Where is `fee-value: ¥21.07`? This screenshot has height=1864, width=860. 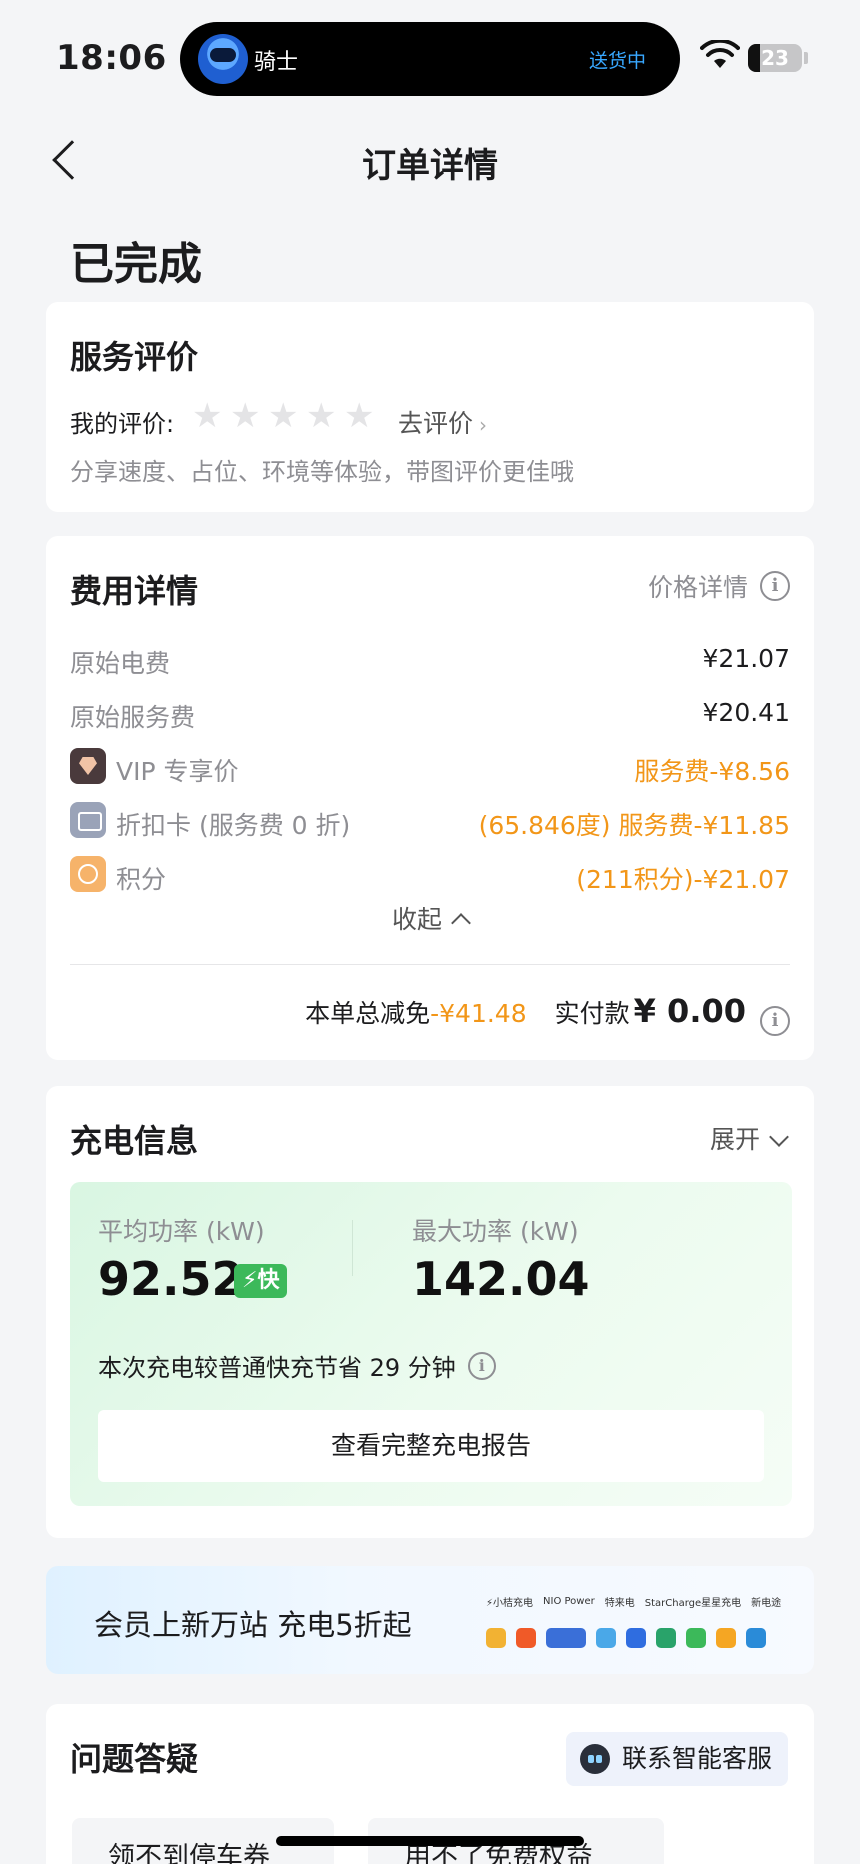 fee-value: ¥21.07 is located at coordinates (746, 658).